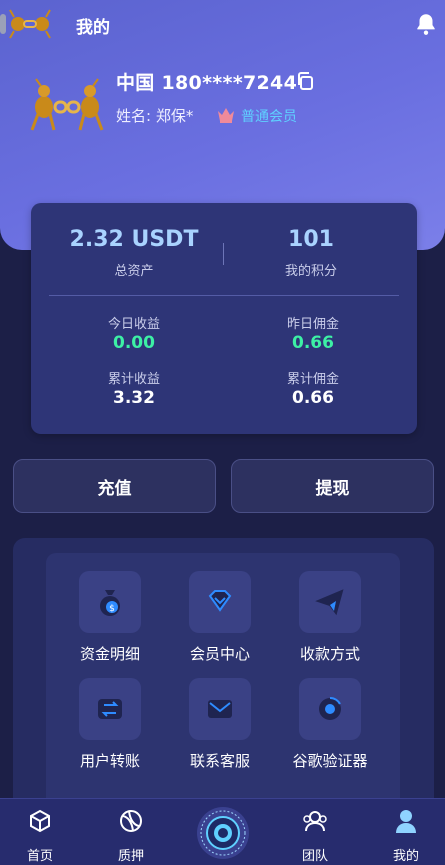 The image size is (445, 865). What do you see at coordinates (329, 654) in the screenshot?
I see `menu-item-label: 收款方式` at bounding box center [329, 654].